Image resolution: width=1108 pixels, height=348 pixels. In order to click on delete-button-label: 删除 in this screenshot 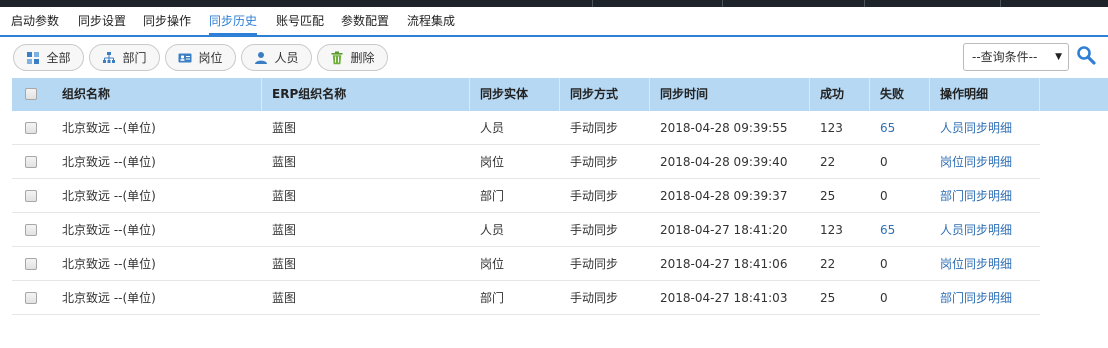, I will do `click(362, 58)`.